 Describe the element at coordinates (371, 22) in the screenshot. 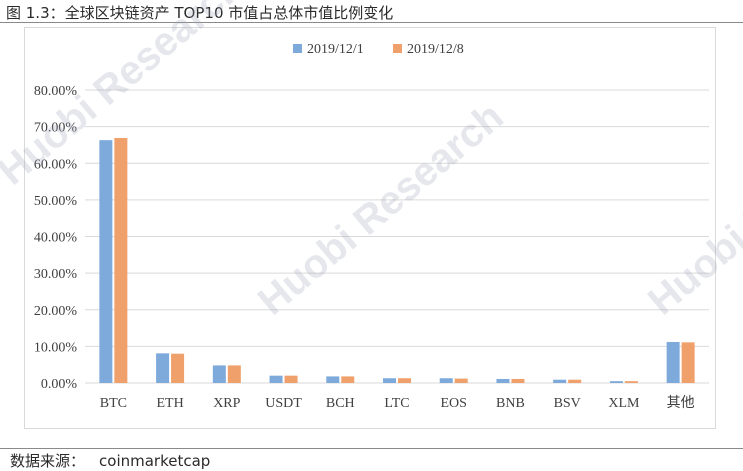

I see `top-rule` at that location.